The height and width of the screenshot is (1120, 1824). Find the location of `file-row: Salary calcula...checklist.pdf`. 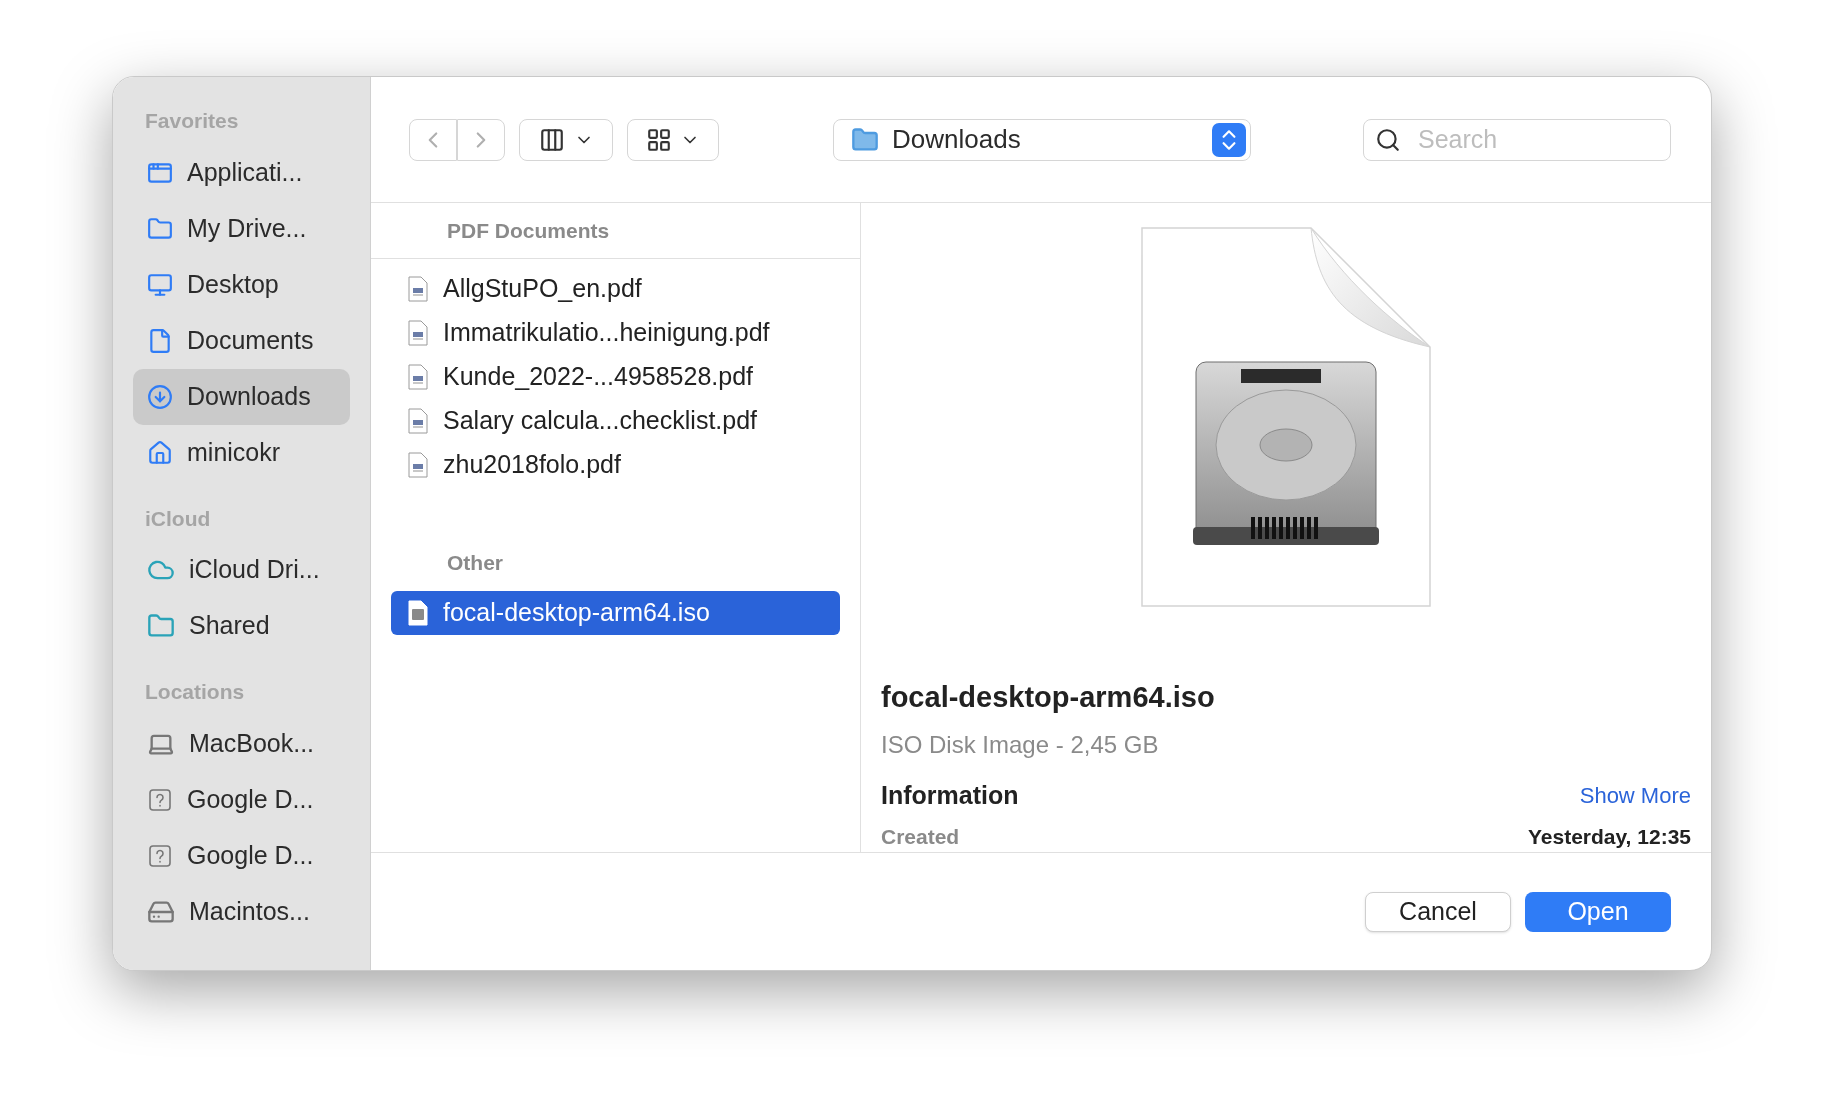

file-row: Salary calcula...checklist.pdf is located at coordinates (615, 421).